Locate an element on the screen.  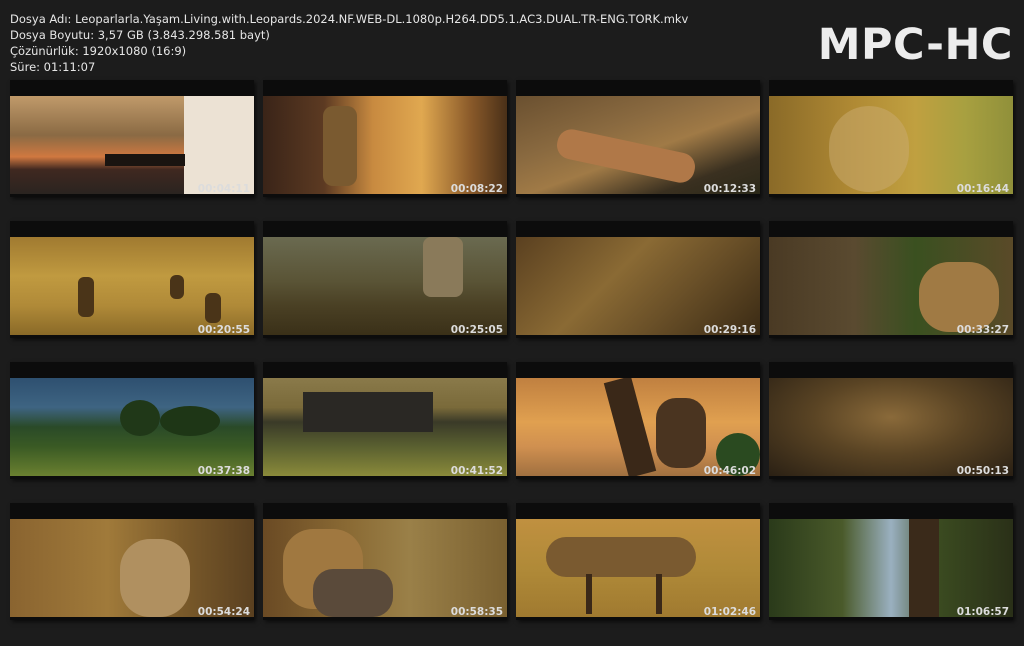
timestamp: 00:29:16 is located at coordinates (729, 330).